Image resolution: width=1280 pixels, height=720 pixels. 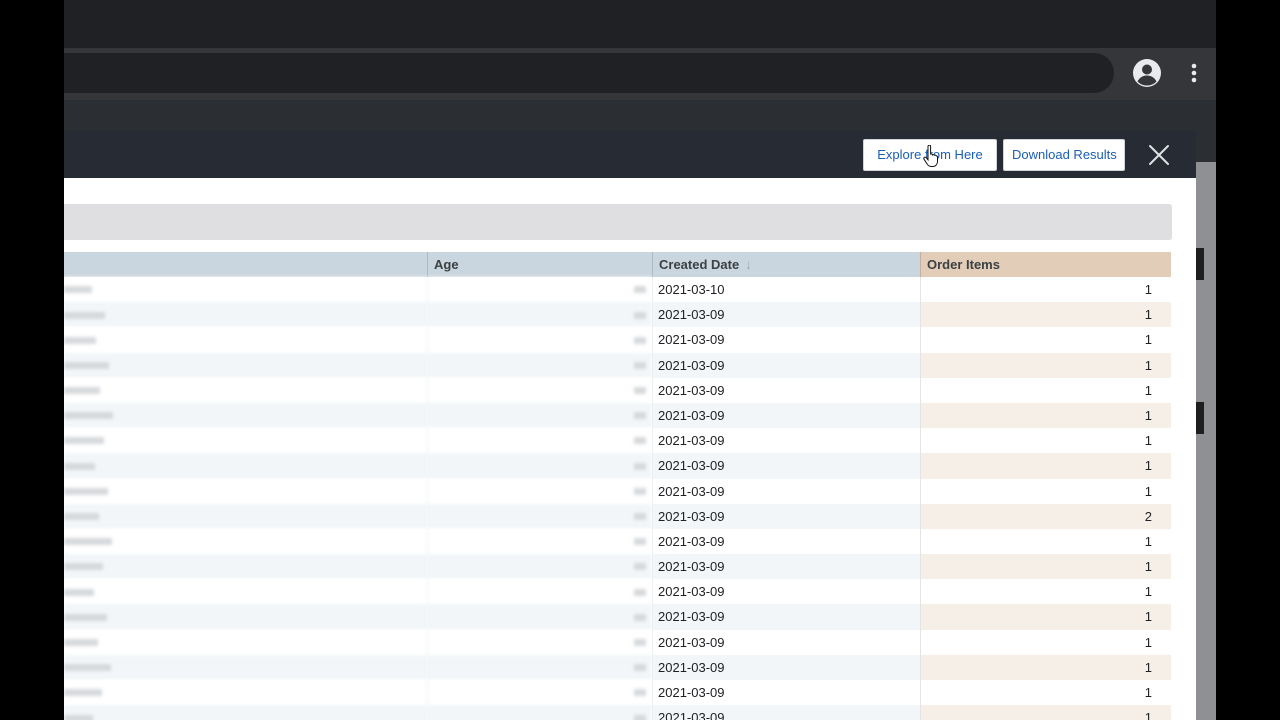 I want to click on column-header-age: Age, so click(x=539, y=264).